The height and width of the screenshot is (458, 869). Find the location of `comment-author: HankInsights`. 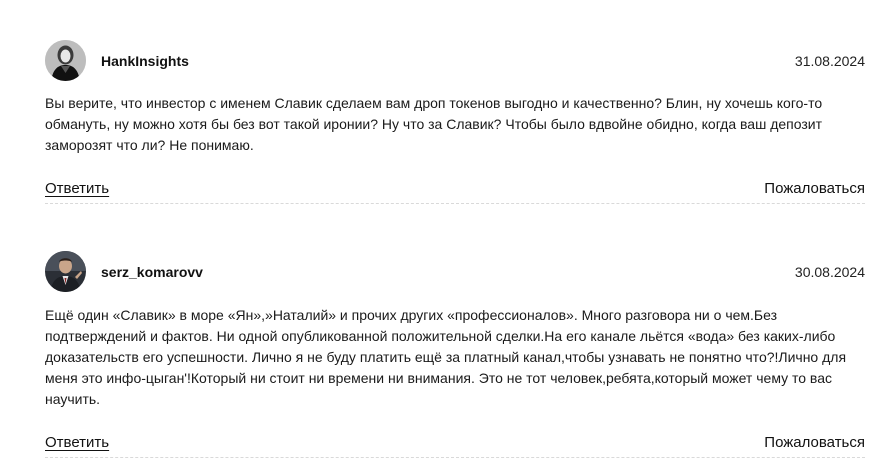

comment-author: HankInsights is located at coordinates (145, 61).